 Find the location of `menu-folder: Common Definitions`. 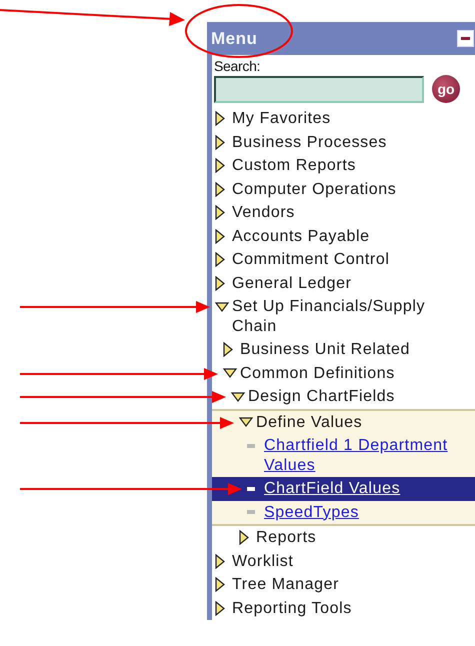

menu-folder: Common Definitions is located at coordinates (317, 373).